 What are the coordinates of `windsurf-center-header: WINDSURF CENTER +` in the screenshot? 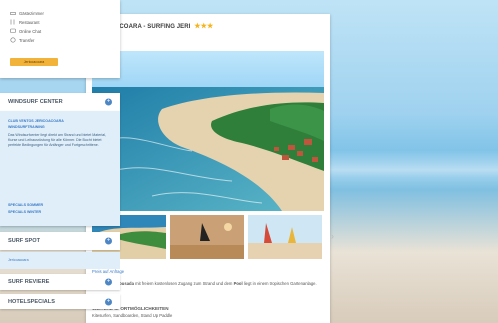 It's located at (60, 102).